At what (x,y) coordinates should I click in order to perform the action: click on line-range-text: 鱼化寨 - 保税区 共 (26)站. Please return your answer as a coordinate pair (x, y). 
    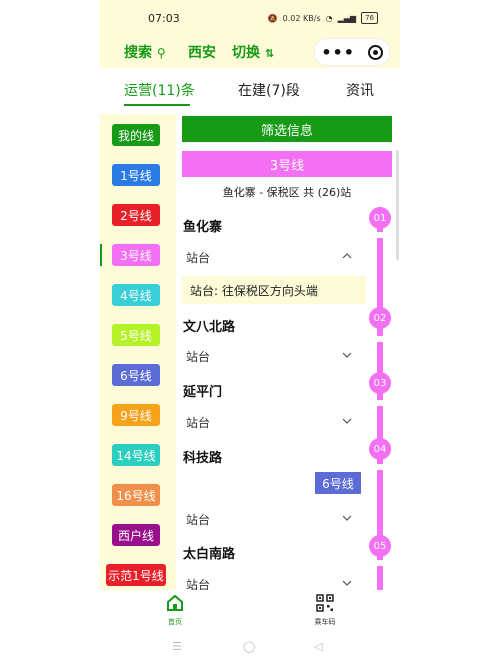
    Looking at the image, I should click on (287, 192).